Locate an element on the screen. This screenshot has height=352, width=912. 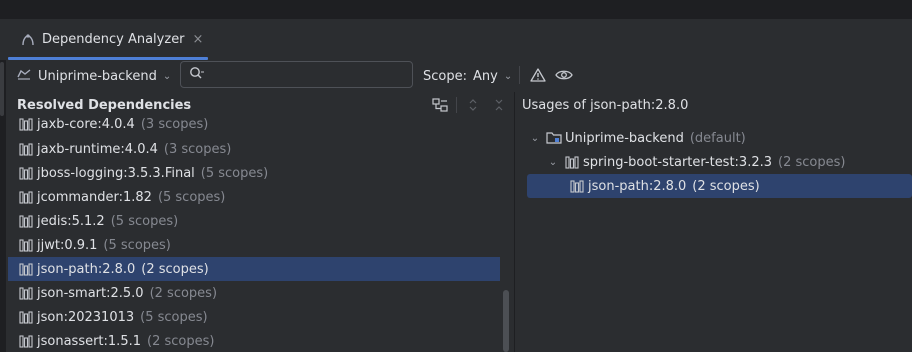
tree-node-scope: (default) is located at coordinates (717, 138).